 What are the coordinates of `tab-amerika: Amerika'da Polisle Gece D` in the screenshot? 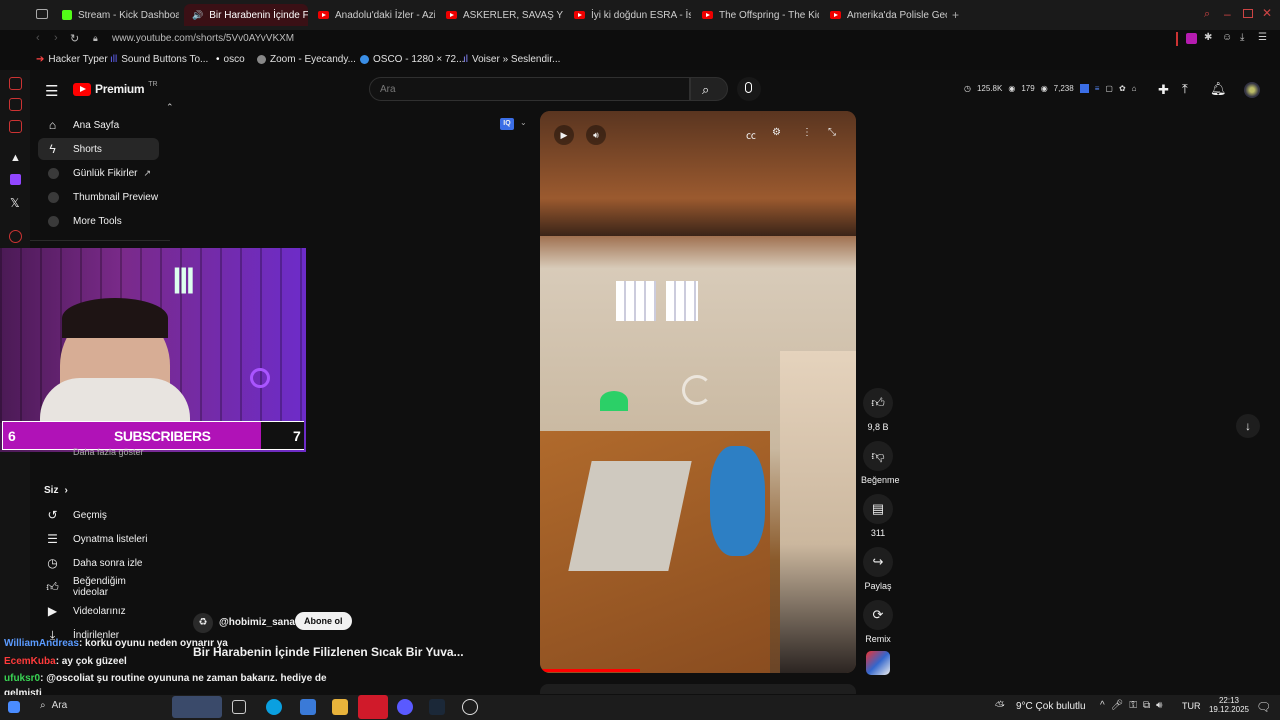 It's located at (884, 15).